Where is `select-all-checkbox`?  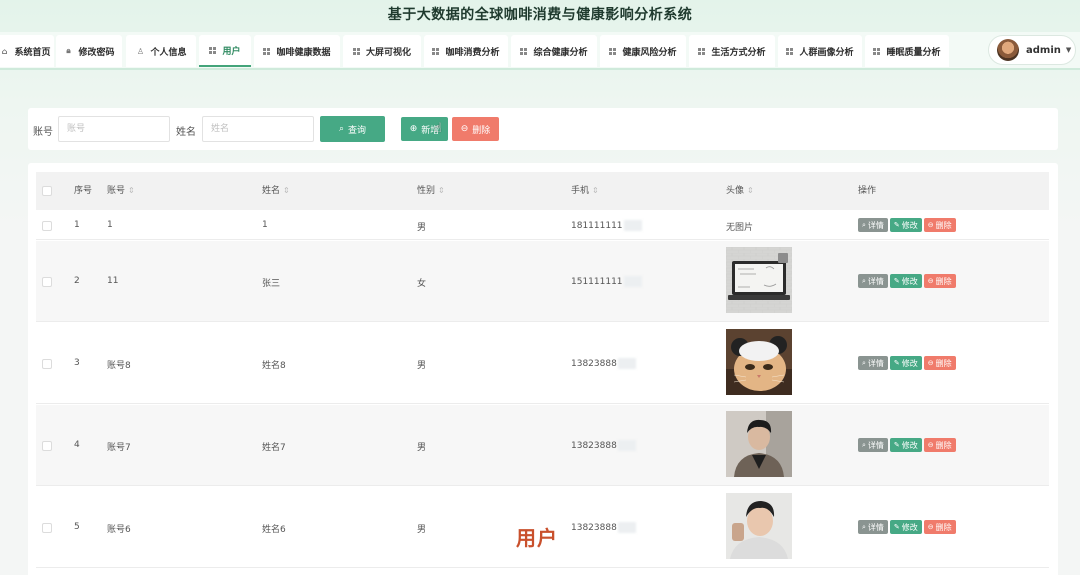 select-all-checkbox is located at coordinates (47, 191).